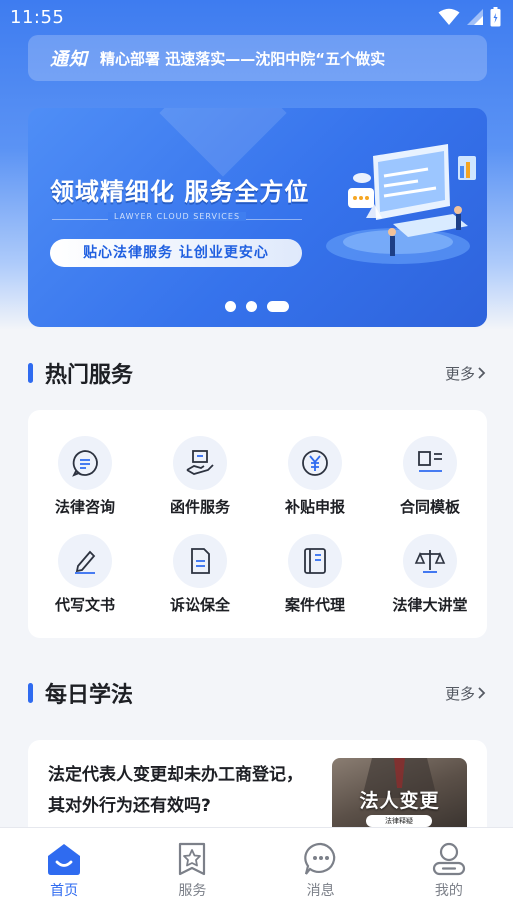 The width and height of the screenshot is (513, 913). I want to click on service-label: 诉讼保全, so click(199, 605).